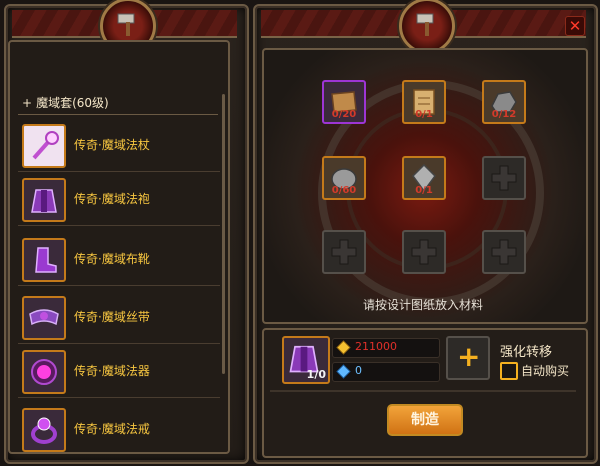  I want to click on right-emblem, so click(427, 27).